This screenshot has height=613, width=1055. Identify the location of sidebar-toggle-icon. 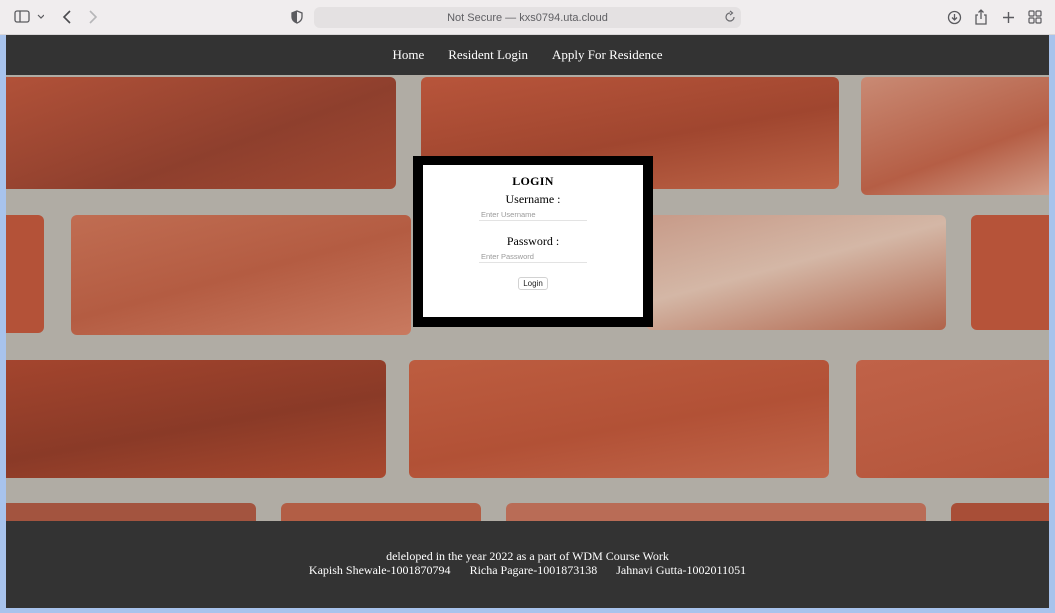
(29, 17).